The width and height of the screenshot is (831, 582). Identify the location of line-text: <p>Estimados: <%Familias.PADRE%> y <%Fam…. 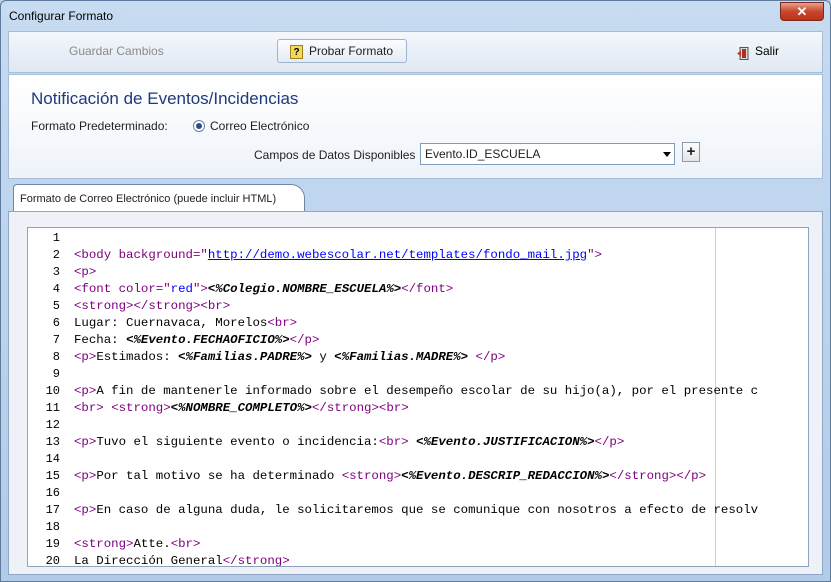
(290, 357).